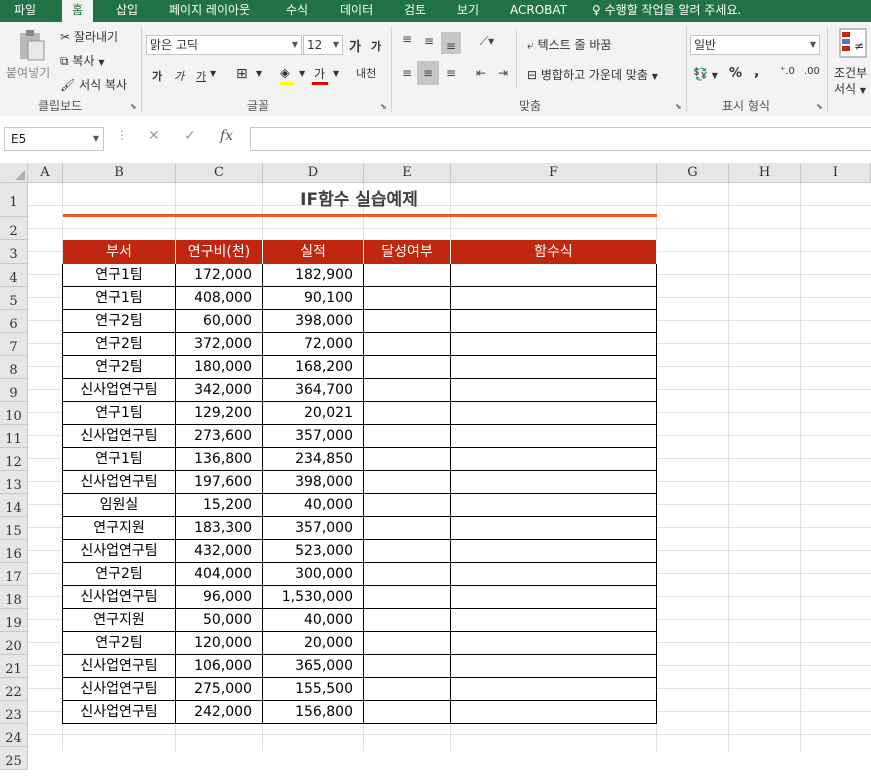 The image size is (871, 776). Describe the element at coordinates (592, 74) in the screenshot. I see `merge-center-button: ⊟ 병합하고 가운데 맞춤 ▼` at that location.